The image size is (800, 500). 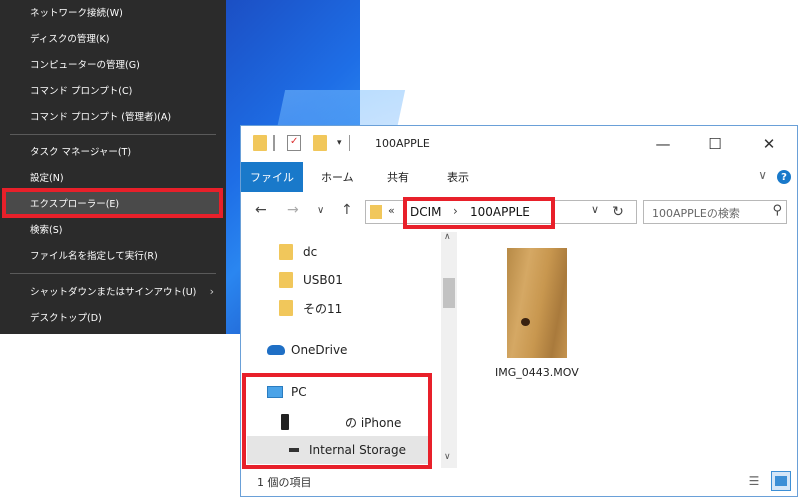 I want to click on tree-item-dc: dc, so click(x=298, y=252).